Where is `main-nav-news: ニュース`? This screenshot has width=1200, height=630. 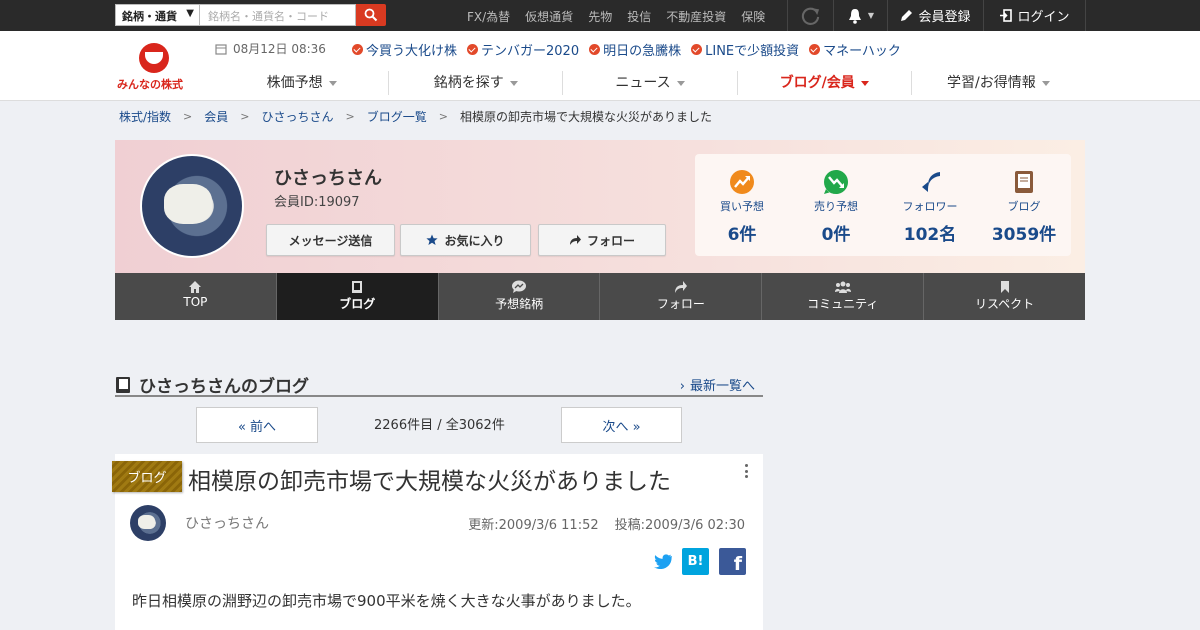 main-nav-news: ニュース is located at coordinates (649, 83).